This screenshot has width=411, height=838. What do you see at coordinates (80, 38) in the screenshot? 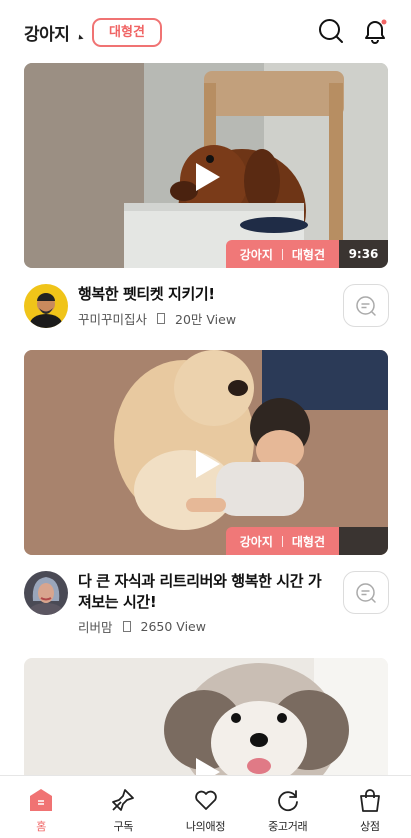
I see `caret-down-icon` at bounding box center [80, 38].